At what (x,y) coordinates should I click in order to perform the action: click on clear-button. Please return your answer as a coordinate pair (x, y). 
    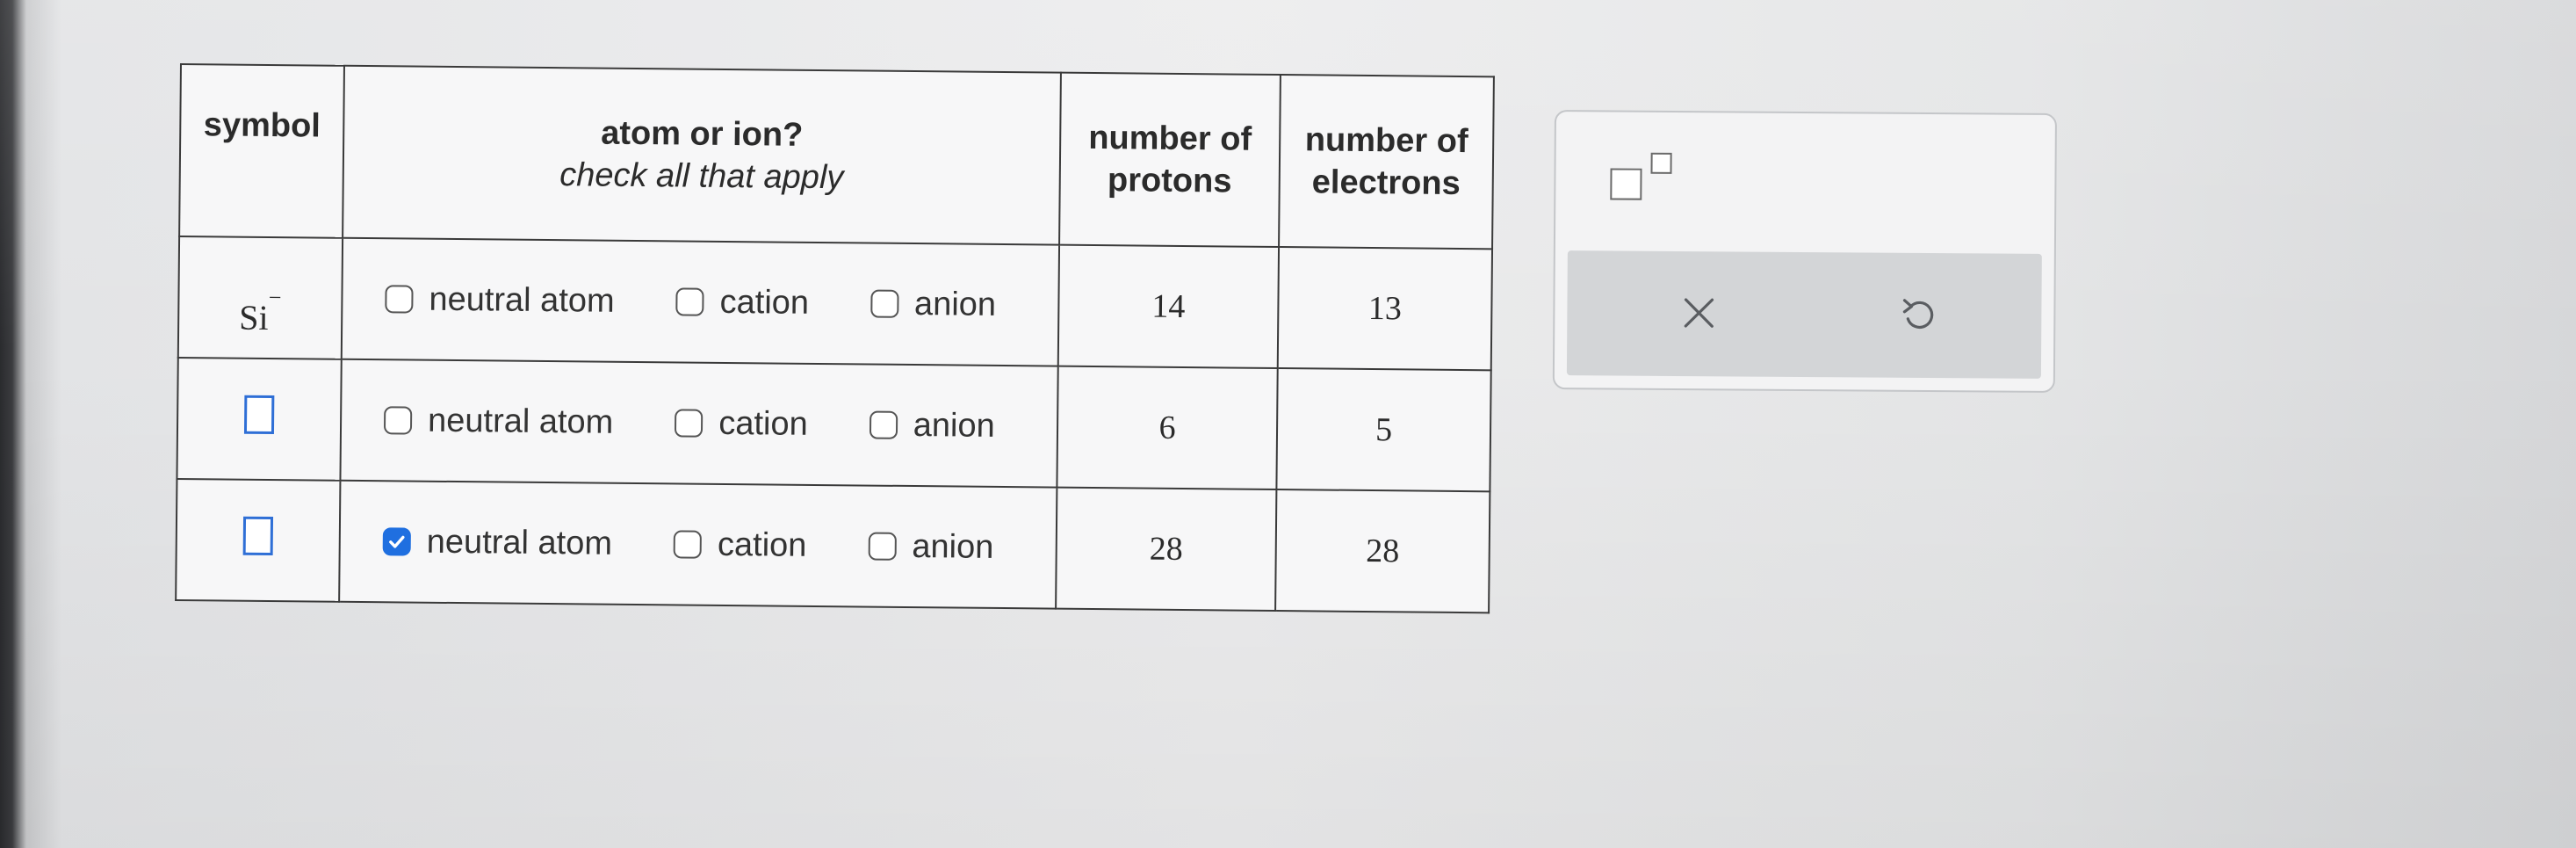
    Looking at the image, I should click on (1699, 313).